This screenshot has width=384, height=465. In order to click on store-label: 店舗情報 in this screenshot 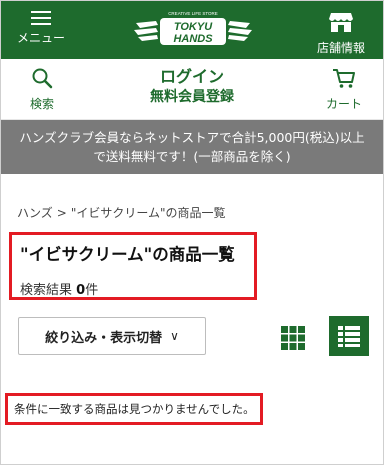, I will do `click(340, 48)`.